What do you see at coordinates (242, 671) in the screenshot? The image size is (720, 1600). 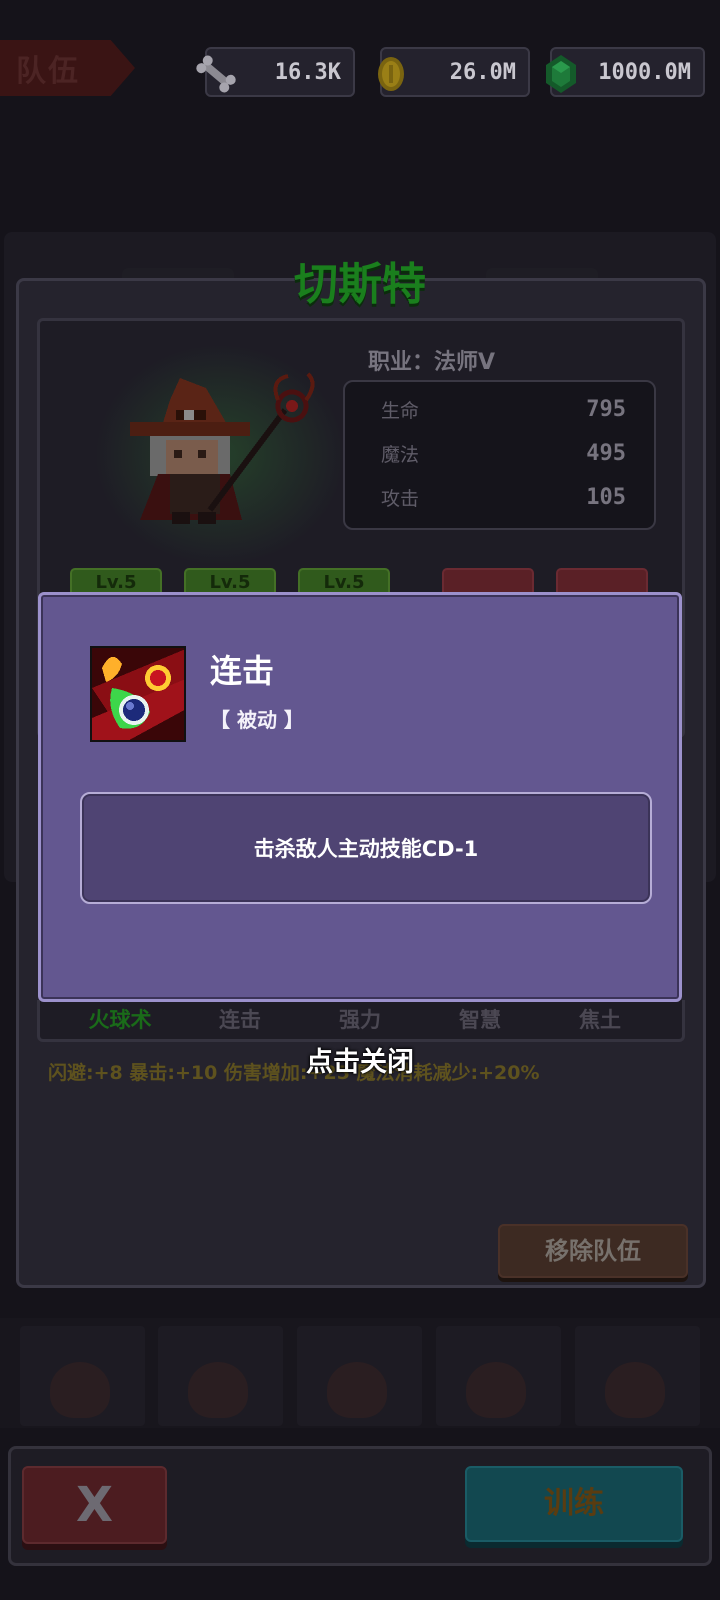 I see `popup-skill-name: 连击` at bounding box center [242, 671].